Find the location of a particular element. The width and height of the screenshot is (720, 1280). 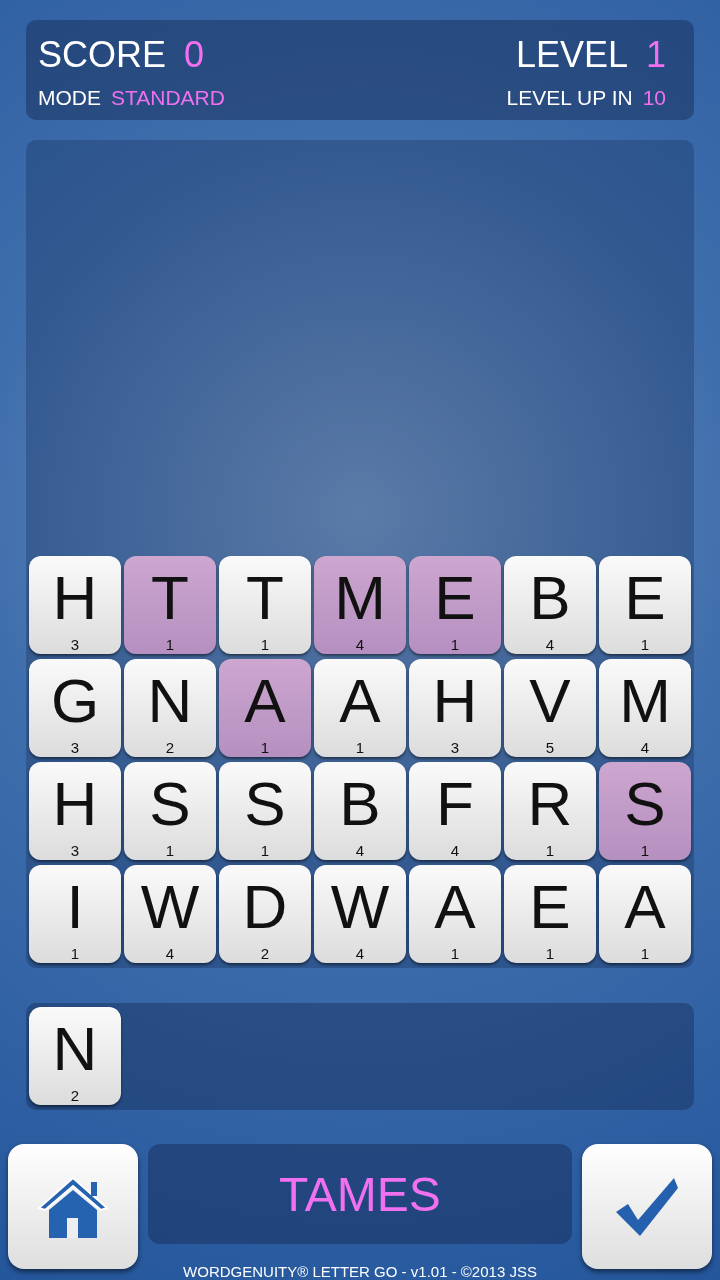

level-label: LEVEL is located at coordinates (571, 55).